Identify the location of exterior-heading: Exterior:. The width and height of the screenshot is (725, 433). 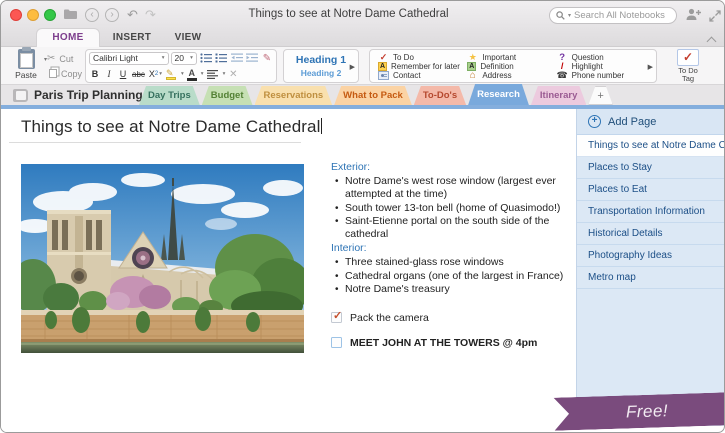
(351, 167).